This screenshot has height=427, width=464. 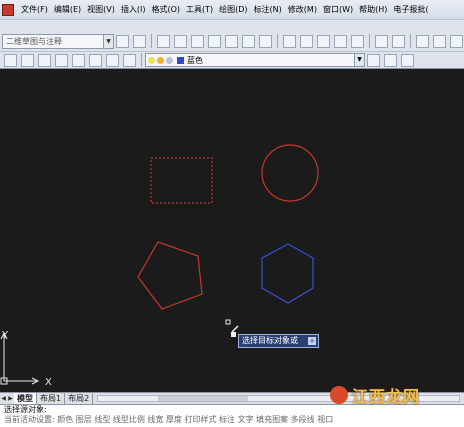 I want to click on menu-draw: 绘图(D), so click(x=233, y=9).